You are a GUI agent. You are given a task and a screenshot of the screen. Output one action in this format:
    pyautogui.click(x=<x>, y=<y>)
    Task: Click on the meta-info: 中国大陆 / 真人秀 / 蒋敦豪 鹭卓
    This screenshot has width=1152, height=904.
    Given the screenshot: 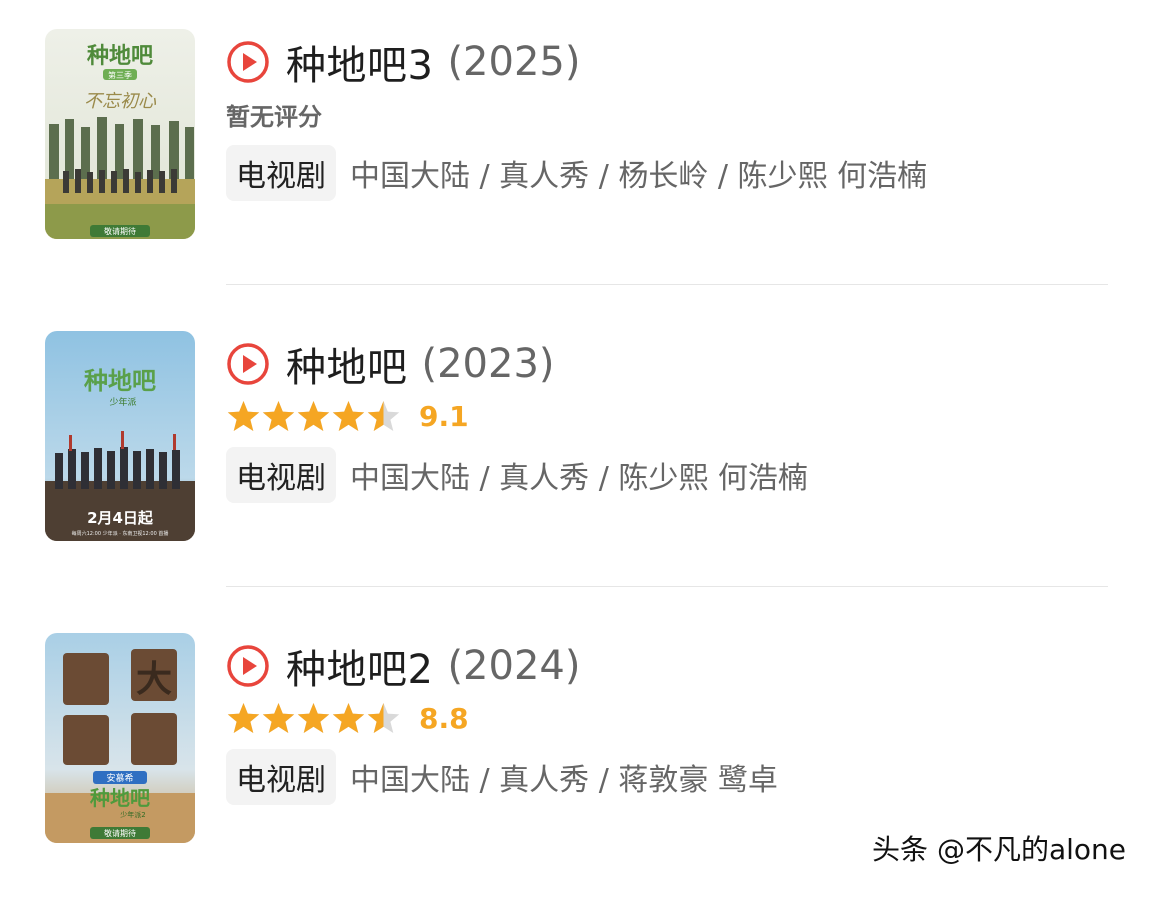 What is the action you would take?
    pyautogui.click(x=564, y=780)
    